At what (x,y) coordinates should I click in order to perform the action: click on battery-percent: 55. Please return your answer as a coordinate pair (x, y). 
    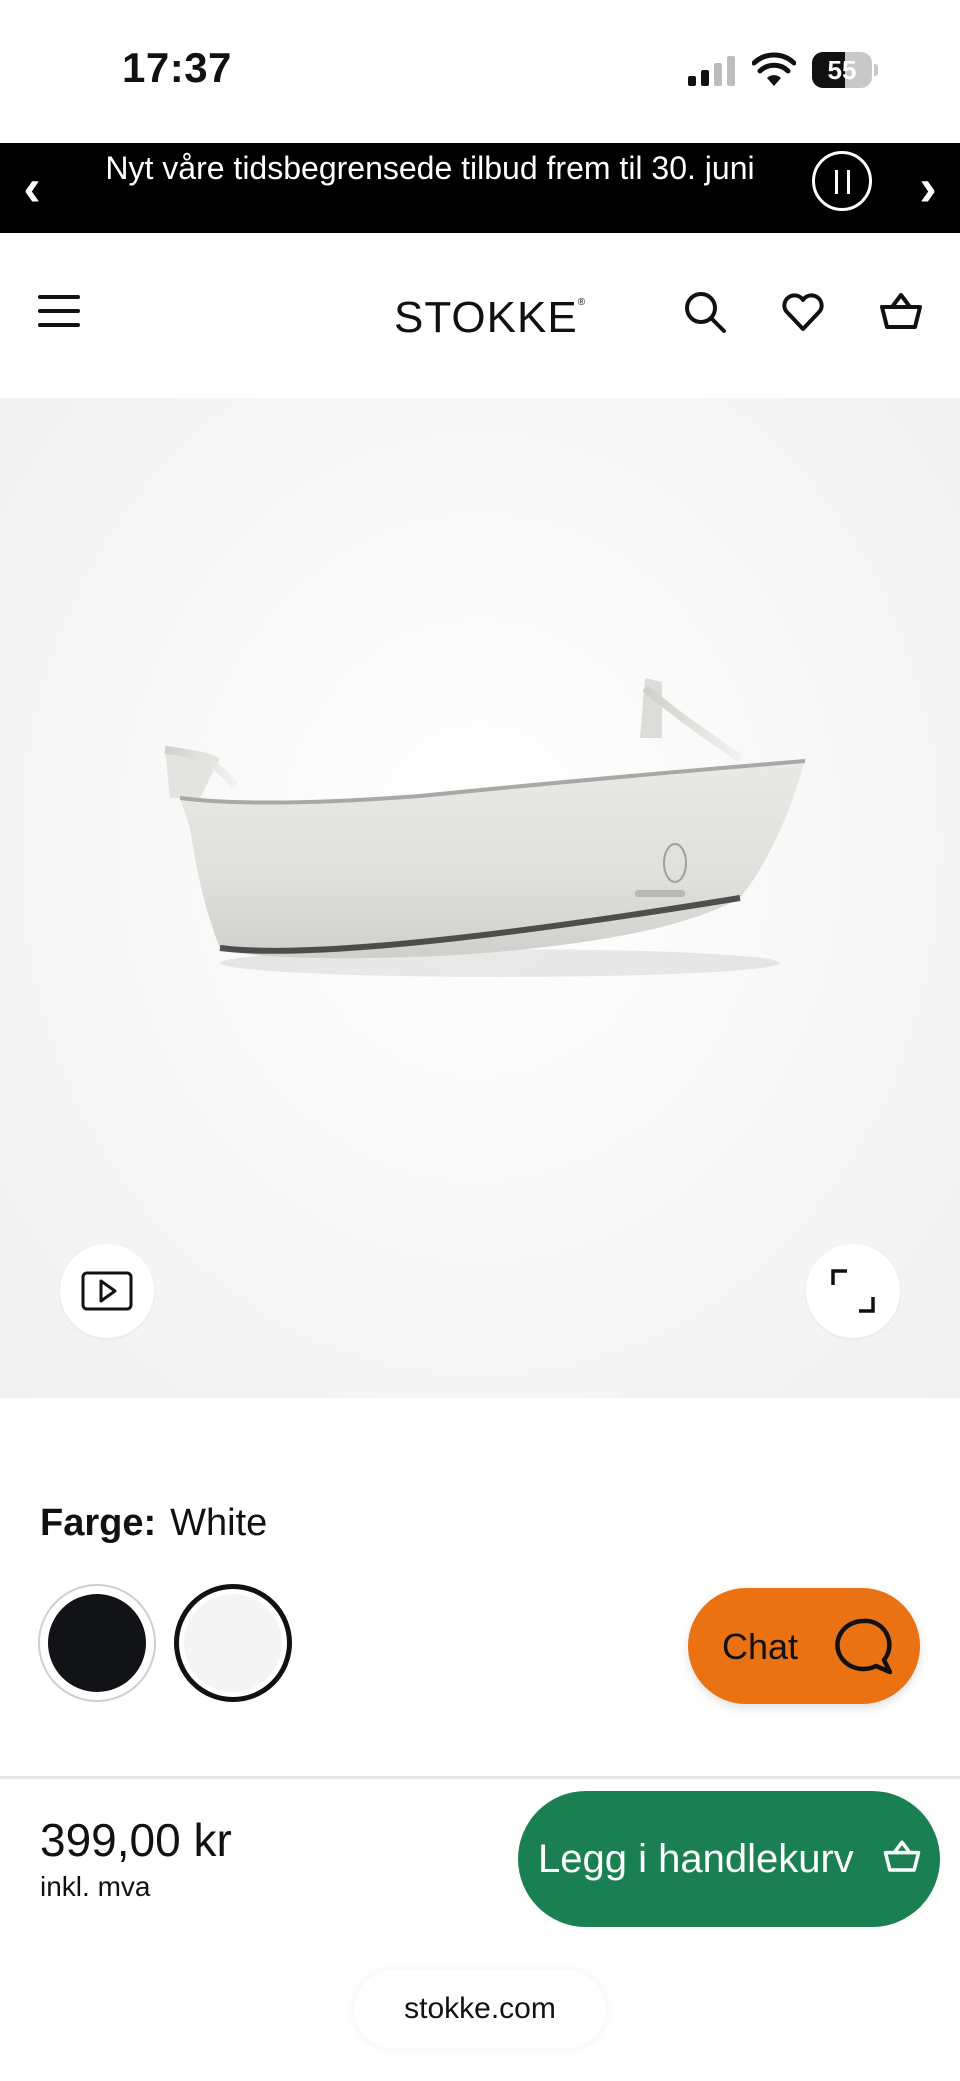
    Looking at the image, I should click on (842, 70).